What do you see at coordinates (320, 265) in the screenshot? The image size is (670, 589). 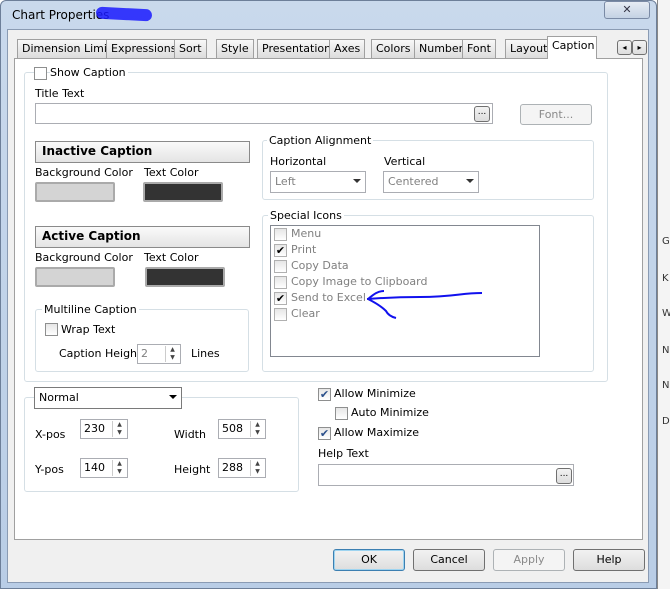 I see `special-icon-label: Copy Data` at bounding box center [320, 265].